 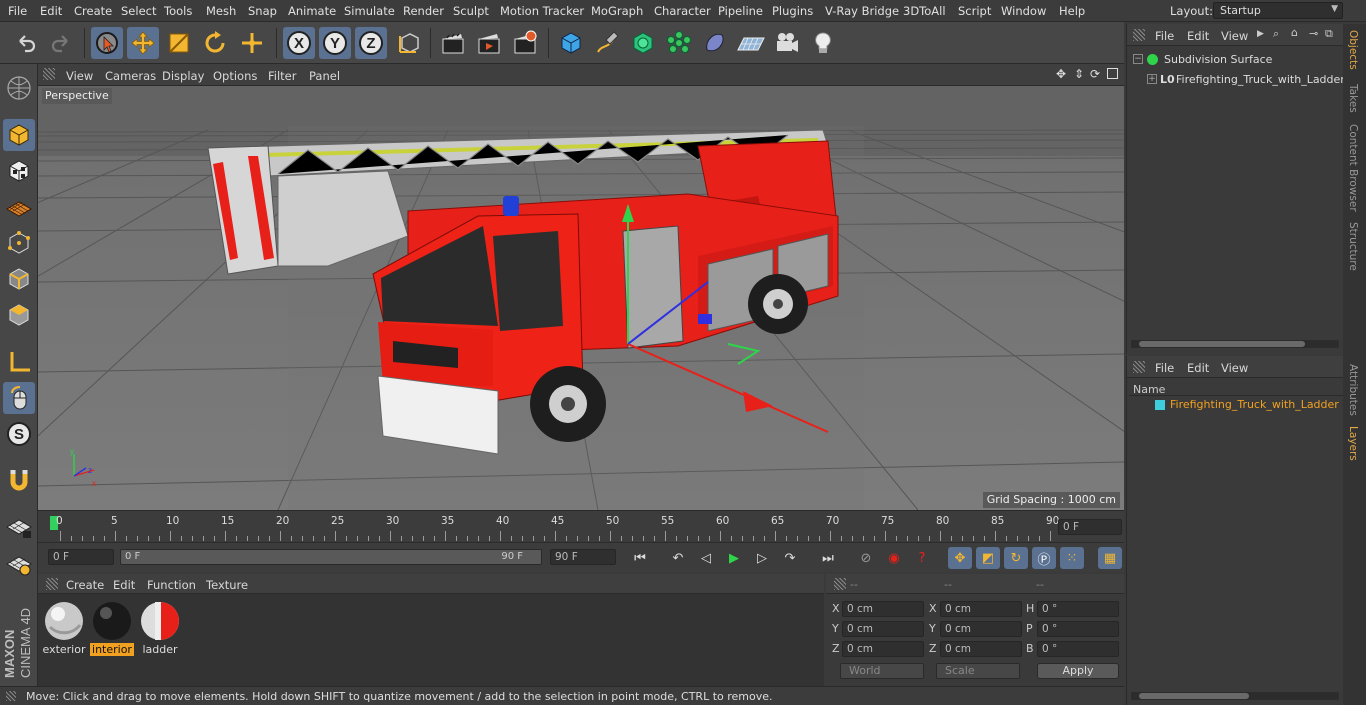 What do you see at coordinates (453, 43) in the screenshot?
I see `render-view-button` at bounding box center [453, 43].